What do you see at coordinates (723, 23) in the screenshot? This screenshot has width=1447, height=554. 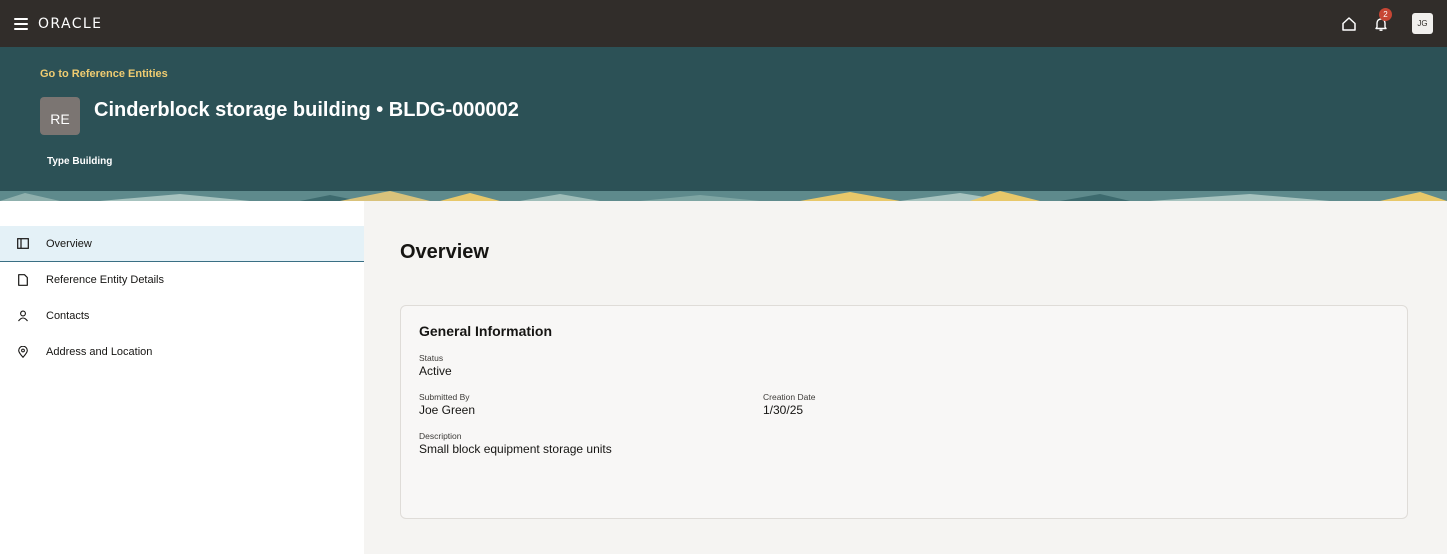 I see `top-bar: ORACLE 2 JG` at bounding box center [723, 23].